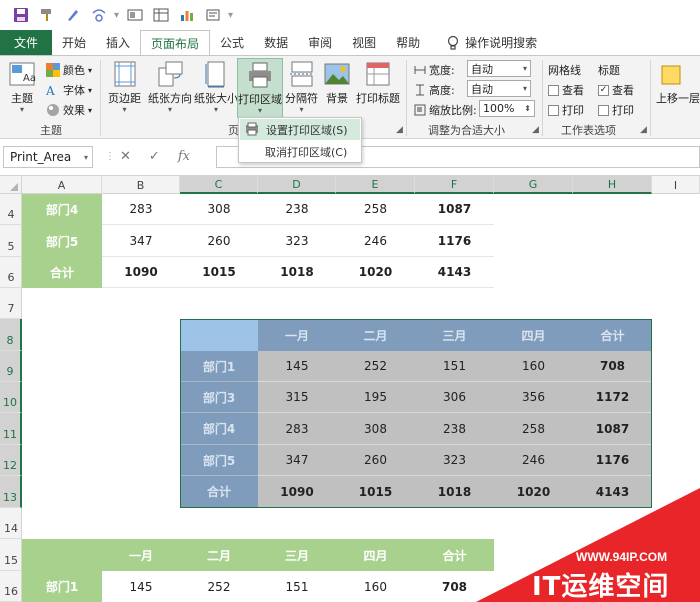 The width and height of the screenshot is (700, 602). I want to click on tab-insert: 插入, so click(118, 42).